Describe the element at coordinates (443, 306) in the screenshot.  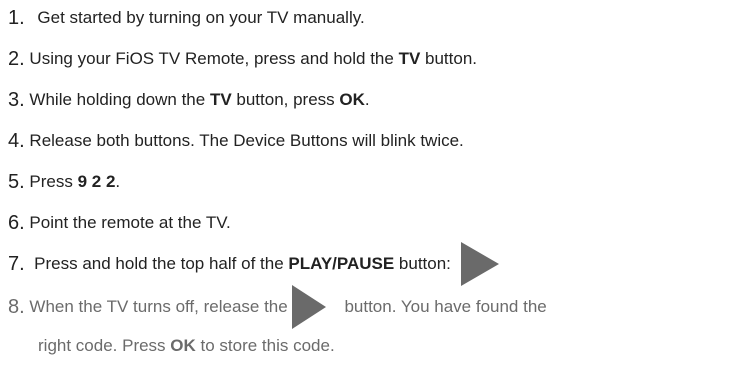
I see `step-text-continued: button. You have found the` at that location.